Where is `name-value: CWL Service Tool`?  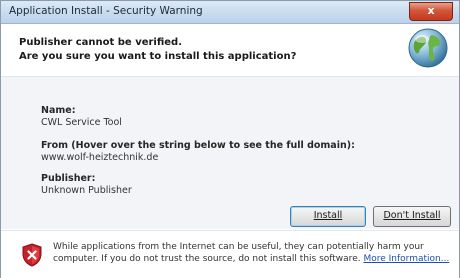
name-value: CWL Service Tool is located at coordinates (81, 122).